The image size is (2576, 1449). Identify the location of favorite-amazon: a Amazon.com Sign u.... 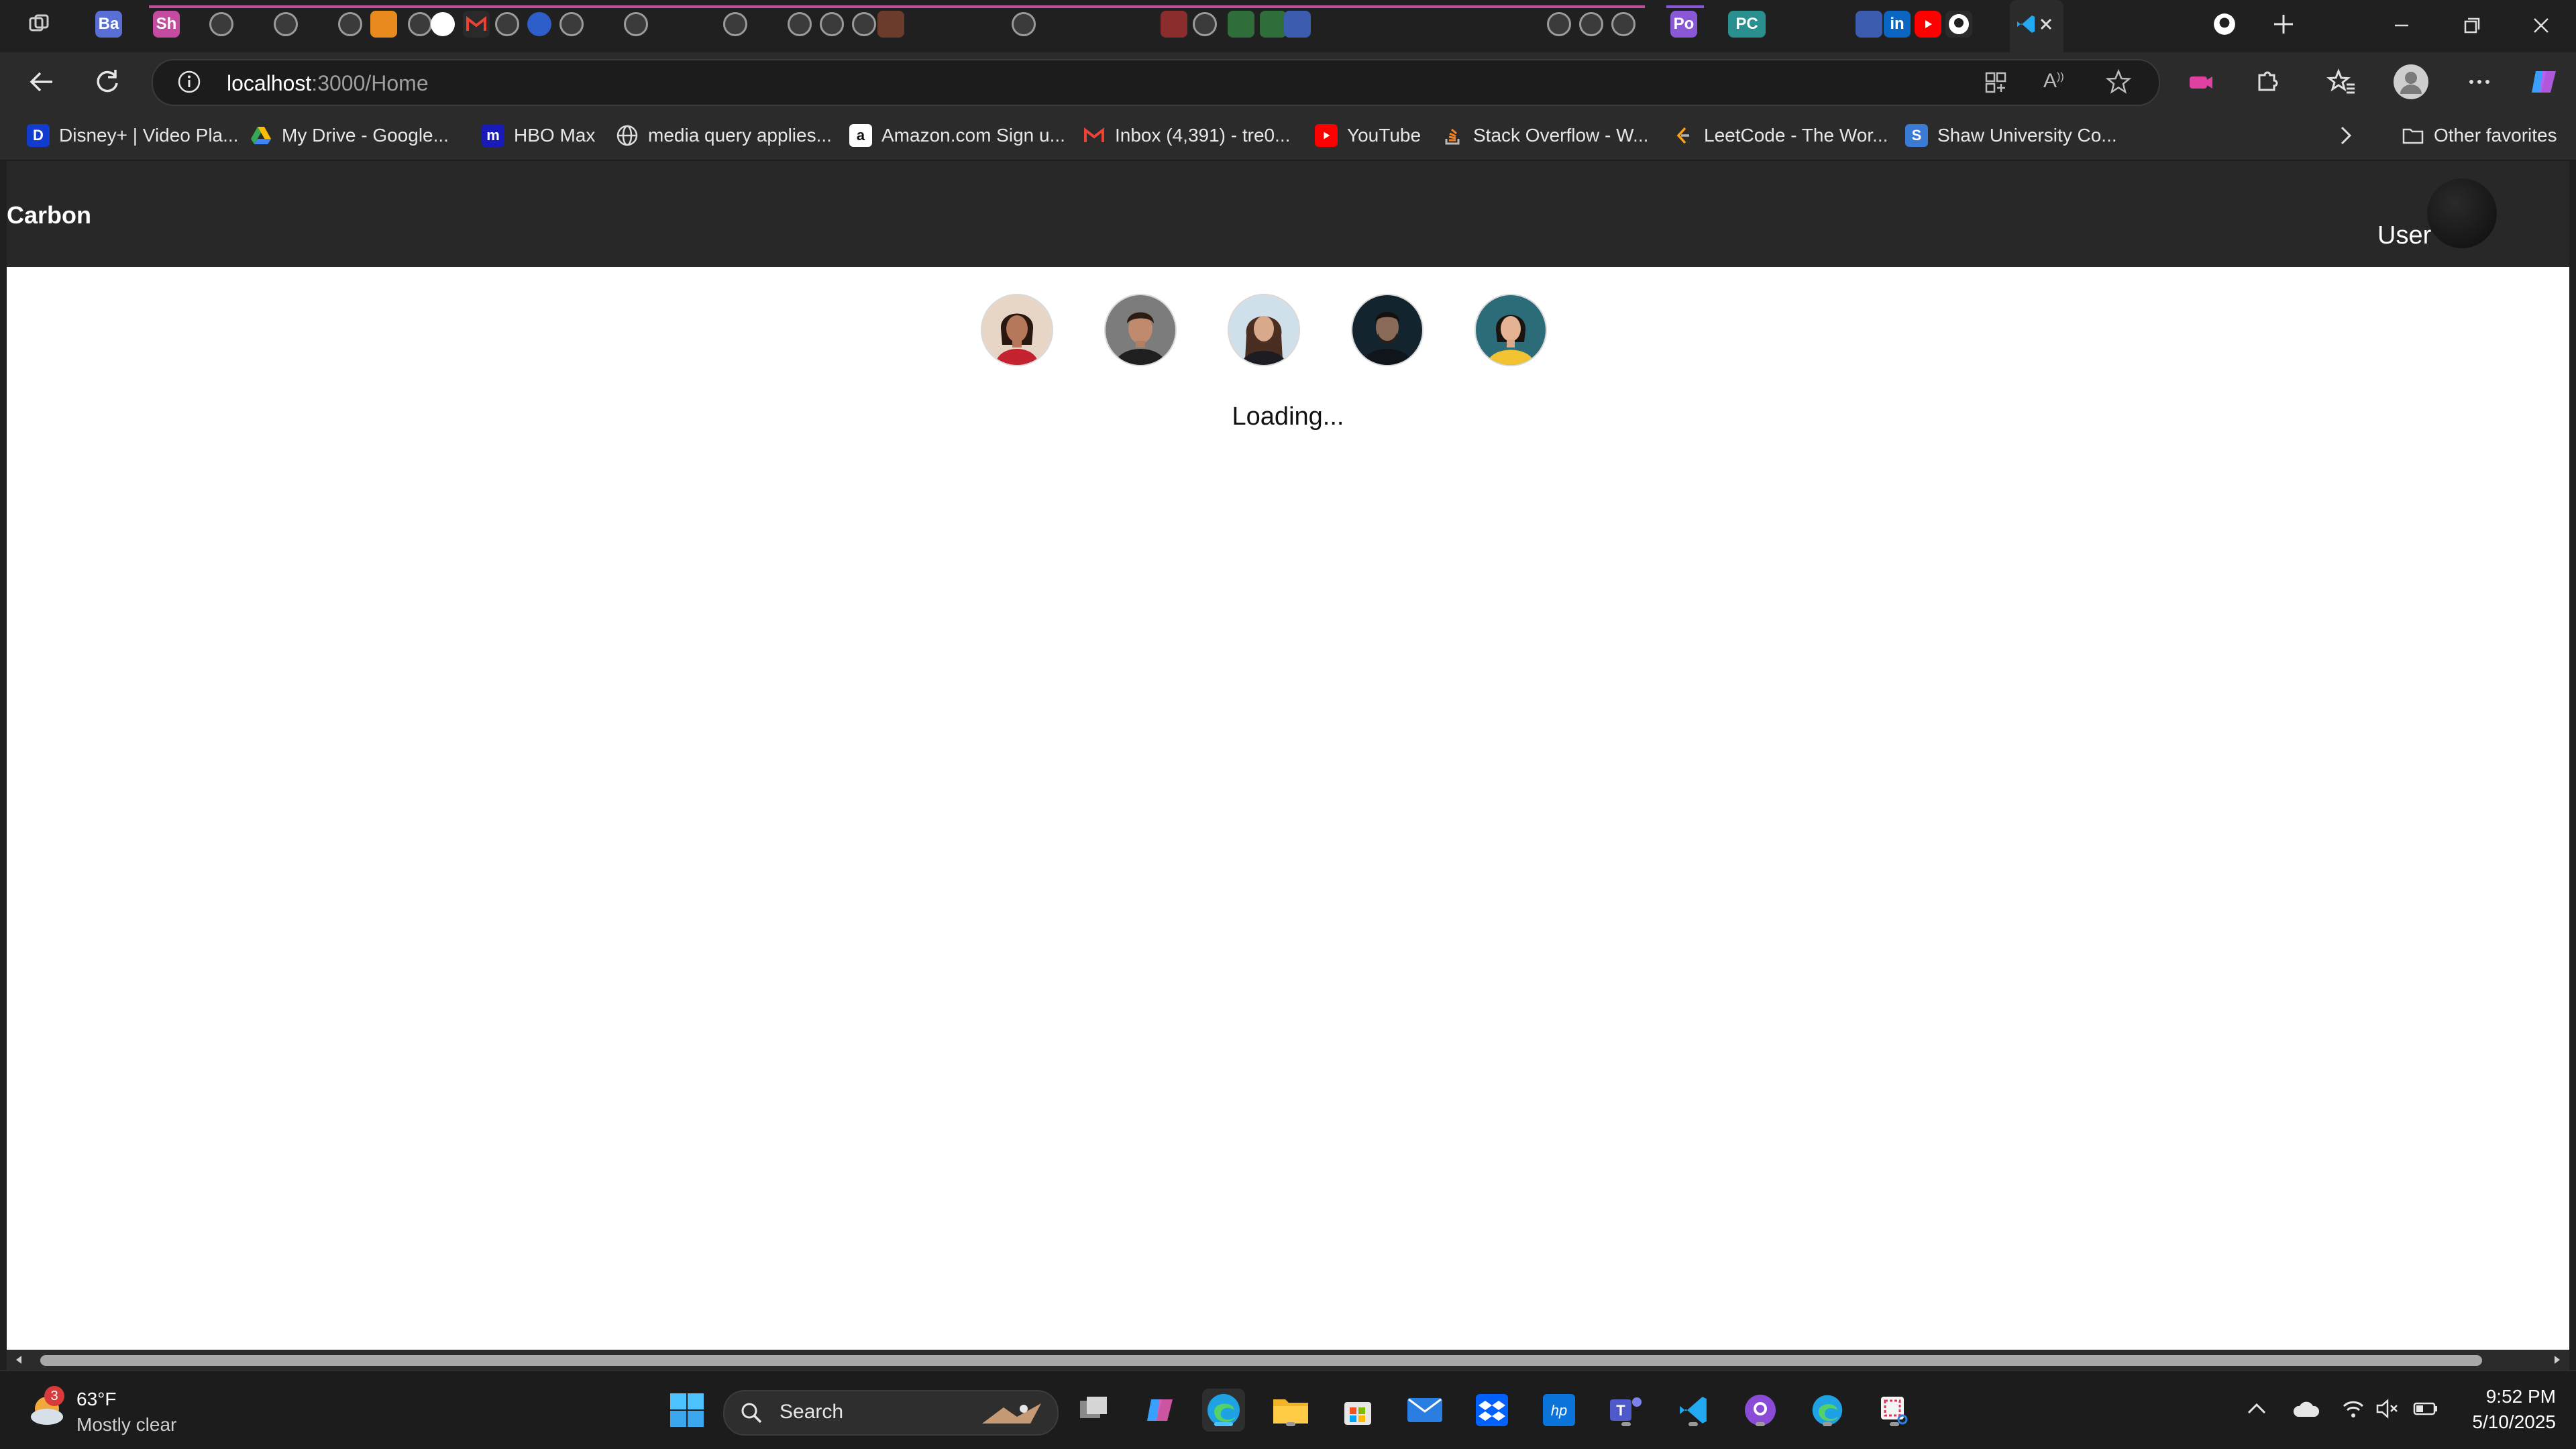
(957, 135).